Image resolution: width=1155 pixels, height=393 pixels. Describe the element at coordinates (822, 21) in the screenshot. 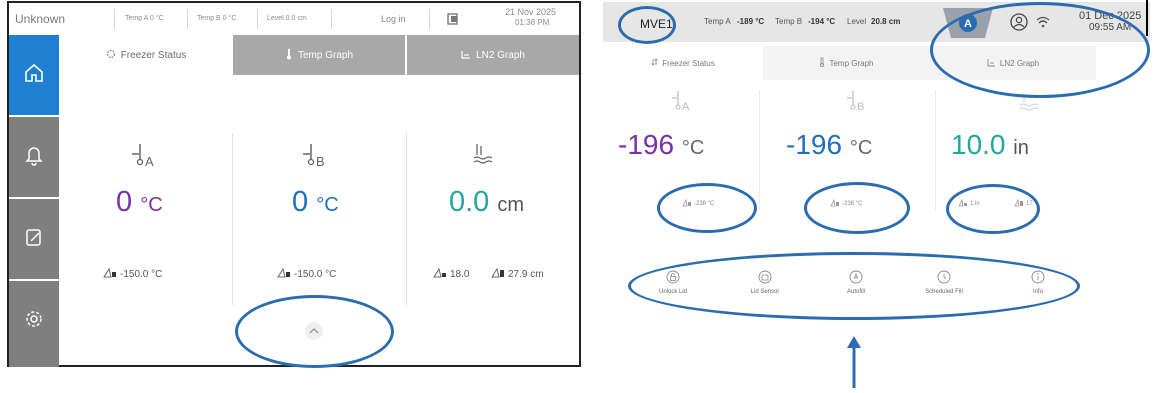

I see `temp-b-value: -194 °C` at that location.